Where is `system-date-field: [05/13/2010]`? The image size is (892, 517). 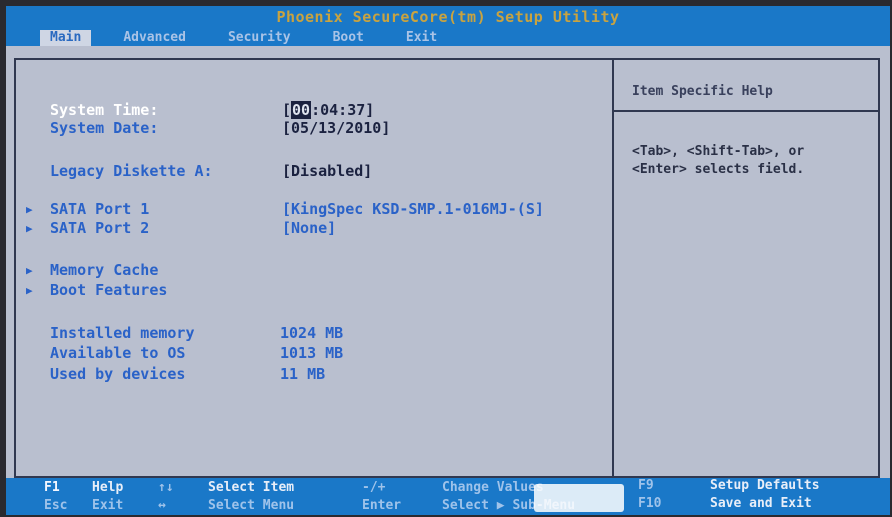 system-date-field: [05/13/2010] is located at coordinates (336, 128).